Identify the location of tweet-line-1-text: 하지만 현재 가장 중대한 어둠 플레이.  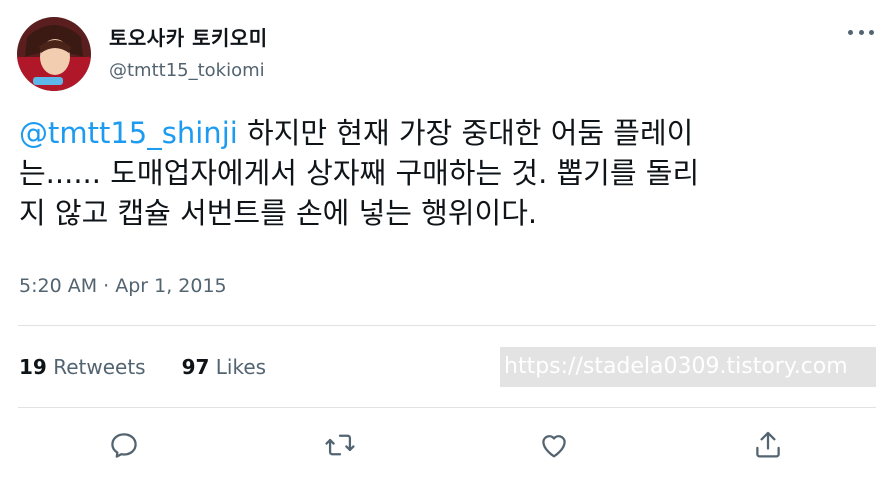
(465, 133).